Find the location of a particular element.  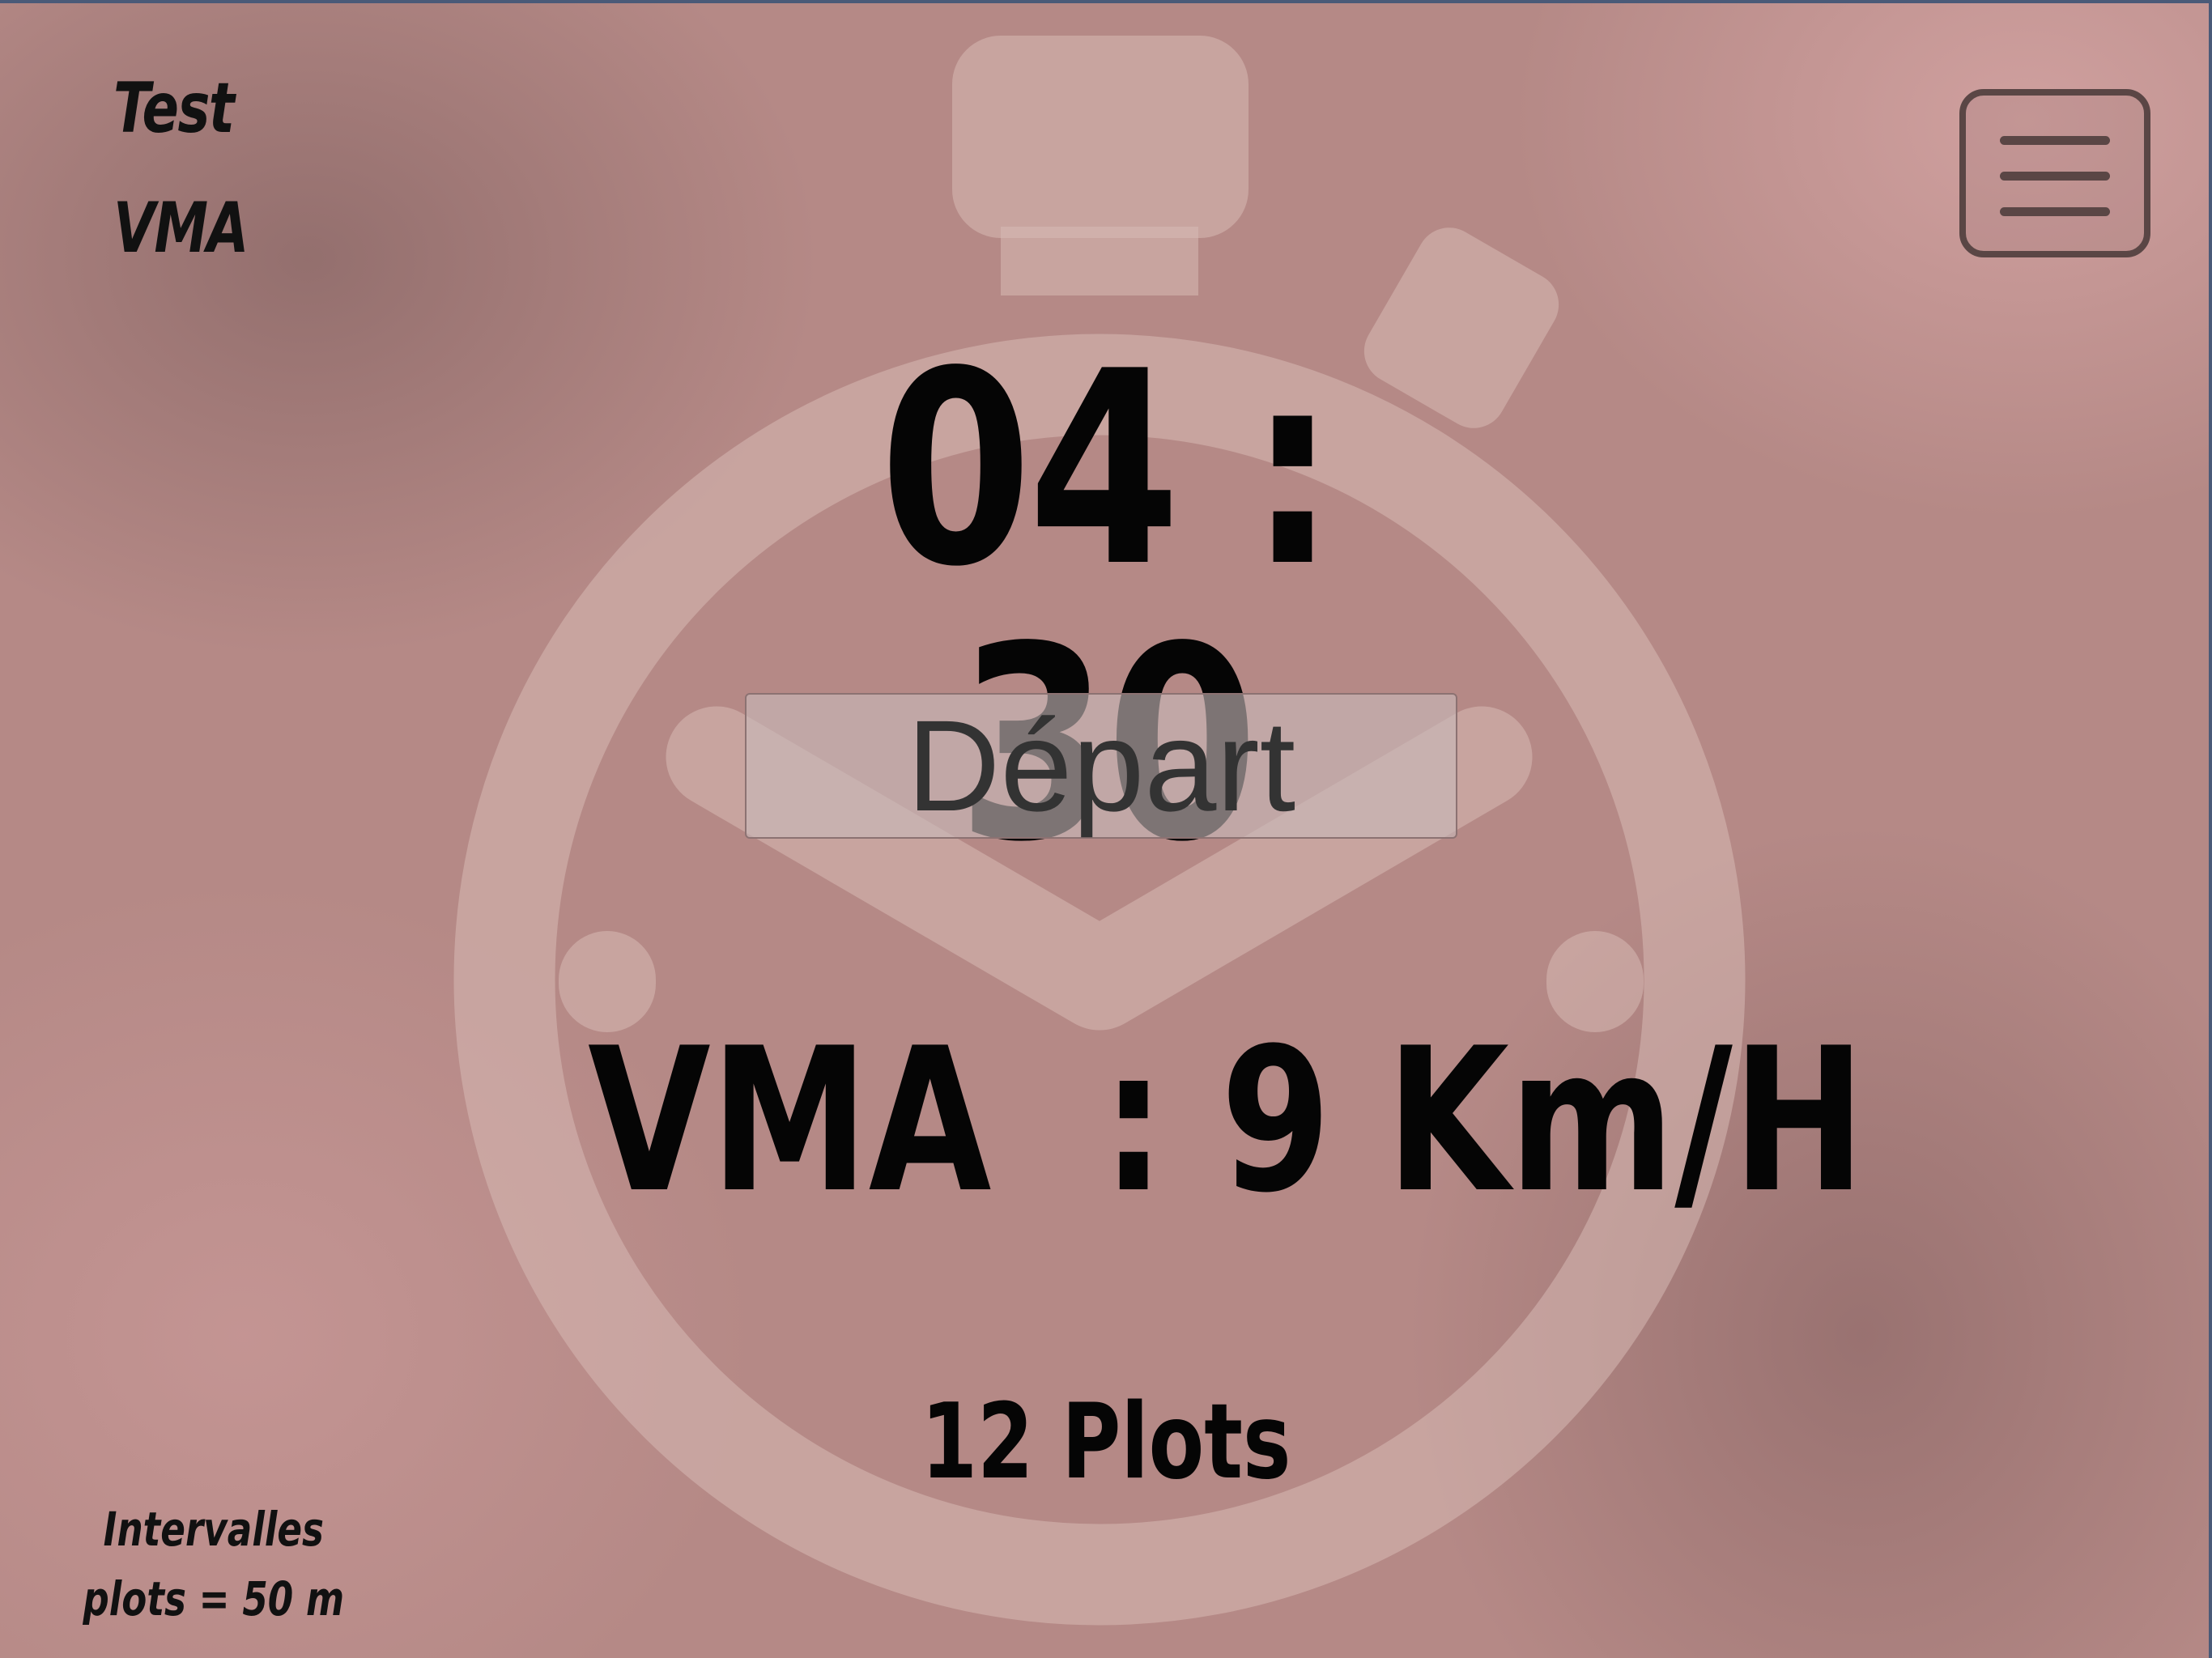

start-button: Départ is located at coordinates (1101, 766).